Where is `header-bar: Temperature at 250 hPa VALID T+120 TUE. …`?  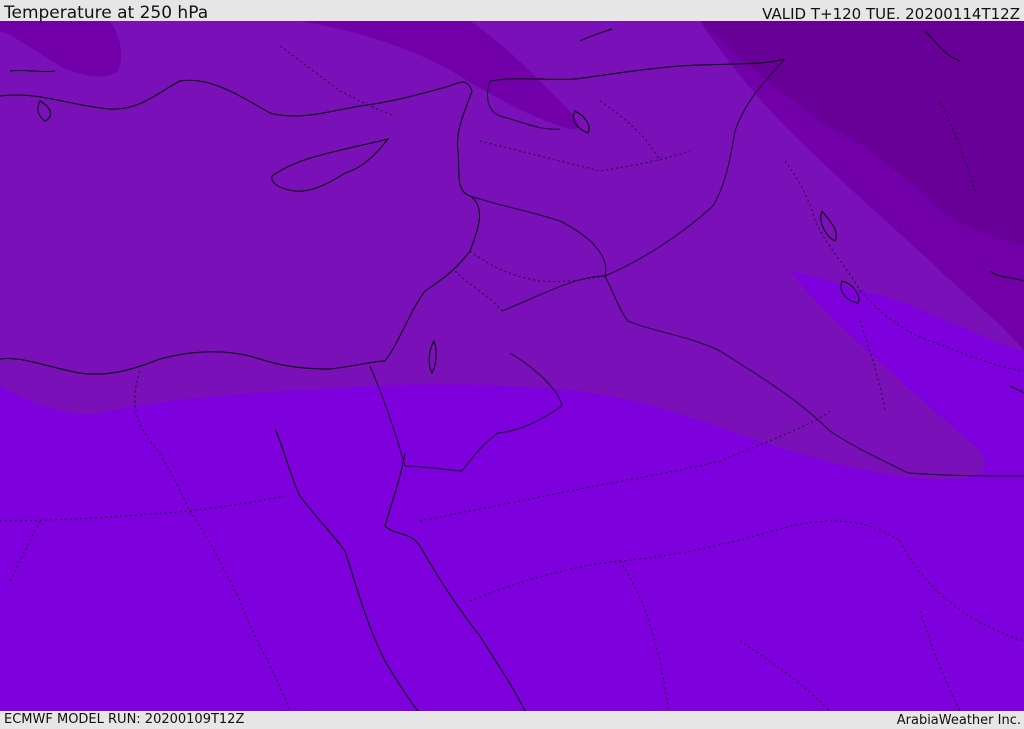 header-bar: Temperature at 250 hPa VALID T+120 TUE. … is located at coordinates (512, 11).